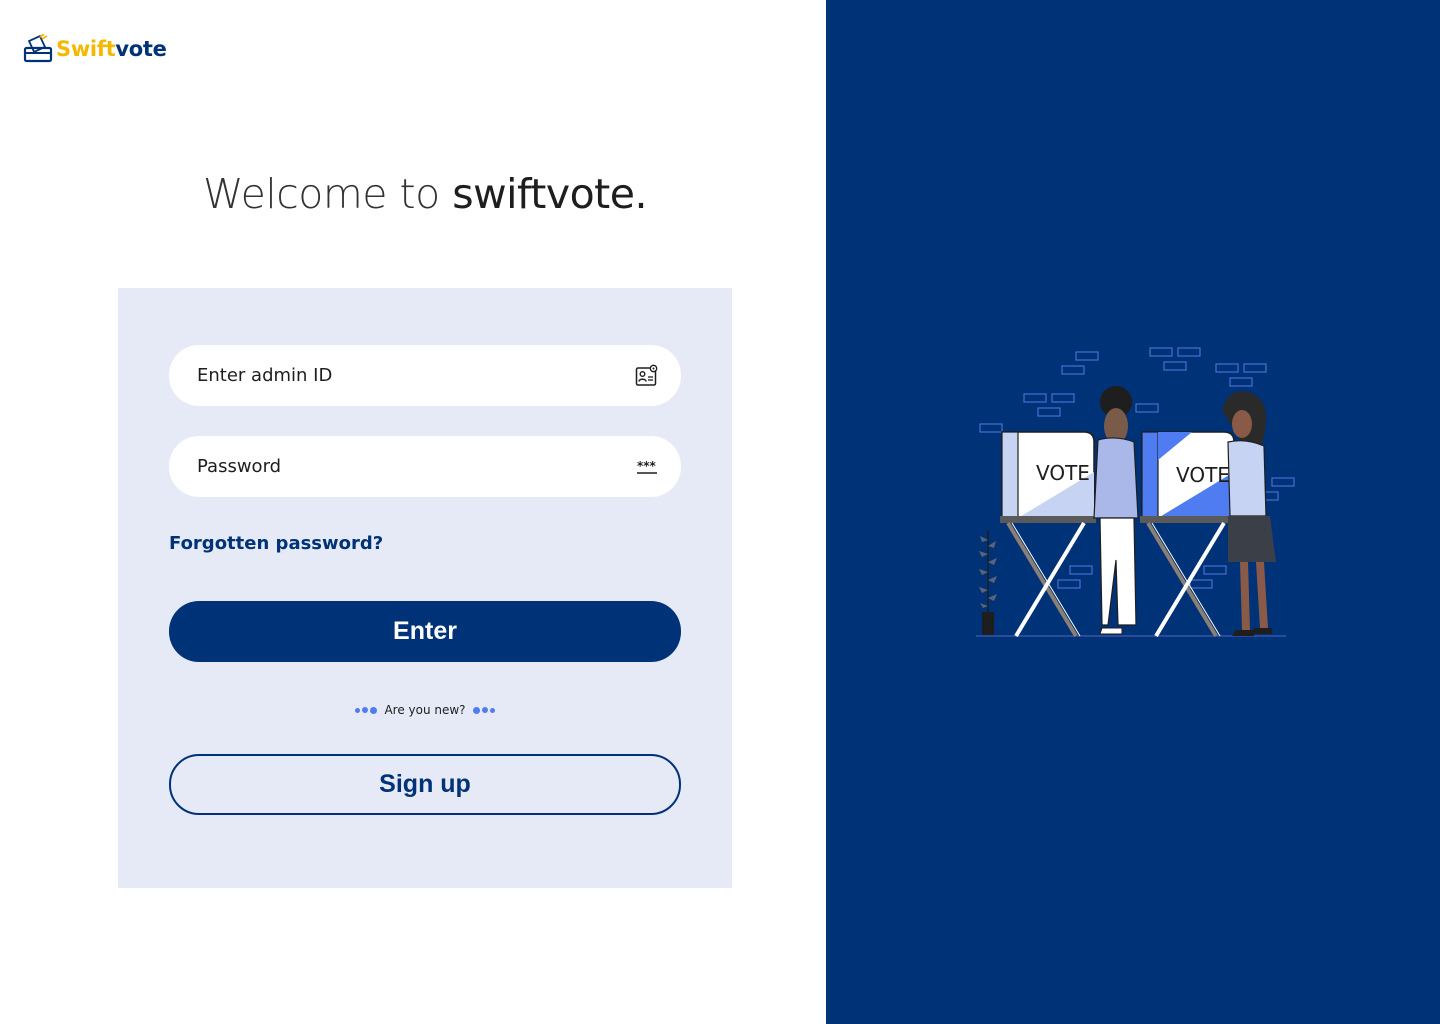 This screenshot has width=1440, height=1024. I want to click on password-dots-icon: ***, so click(647, 466).